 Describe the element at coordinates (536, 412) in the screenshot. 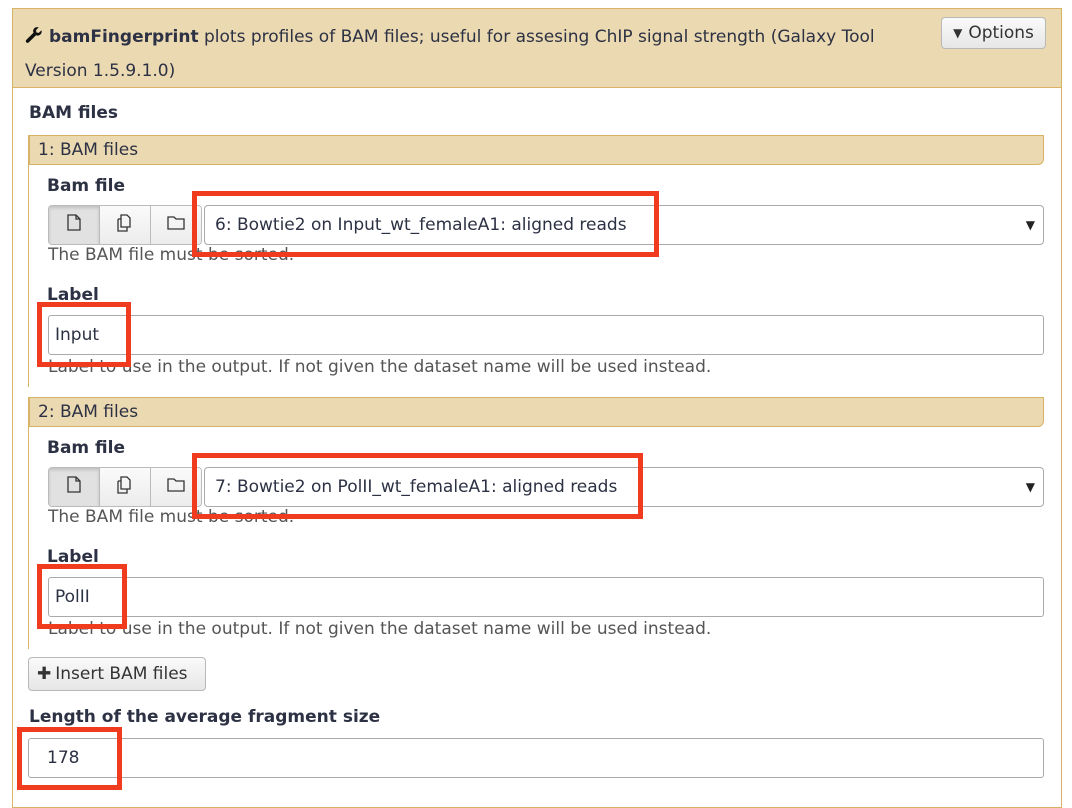

I see `repeat-header: 2: BAM files` at that location.